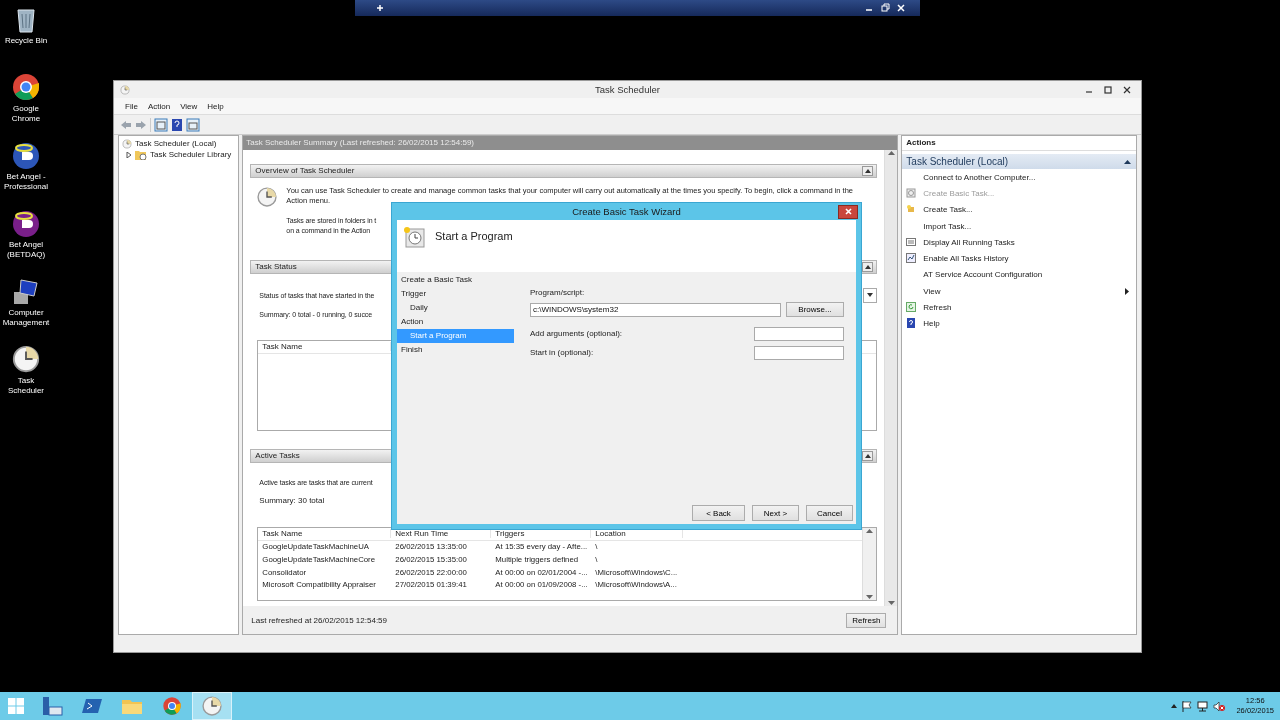 This screenshot has height=720, width=1280. Describe the element at coordinates (16, 706) in the screenshot. I see `windows-logo-icon` at that location.